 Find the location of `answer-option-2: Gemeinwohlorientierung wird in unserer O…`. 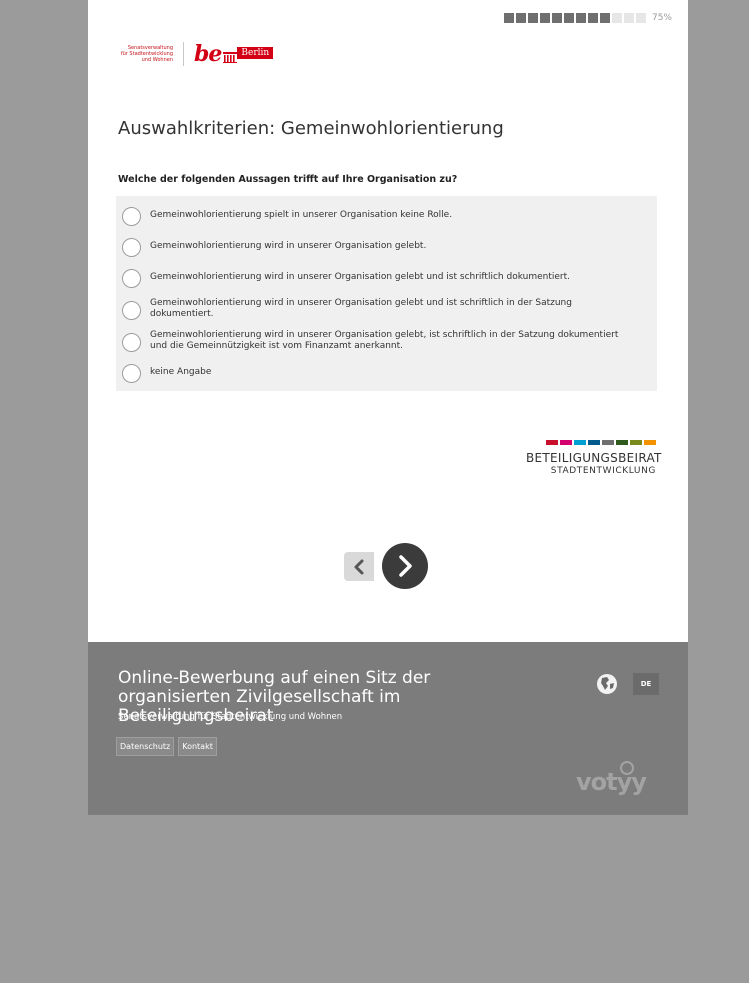

answer-option-2: Gemeinwohlorientierung wird in unserer O… is located at coordinates (386, 246).